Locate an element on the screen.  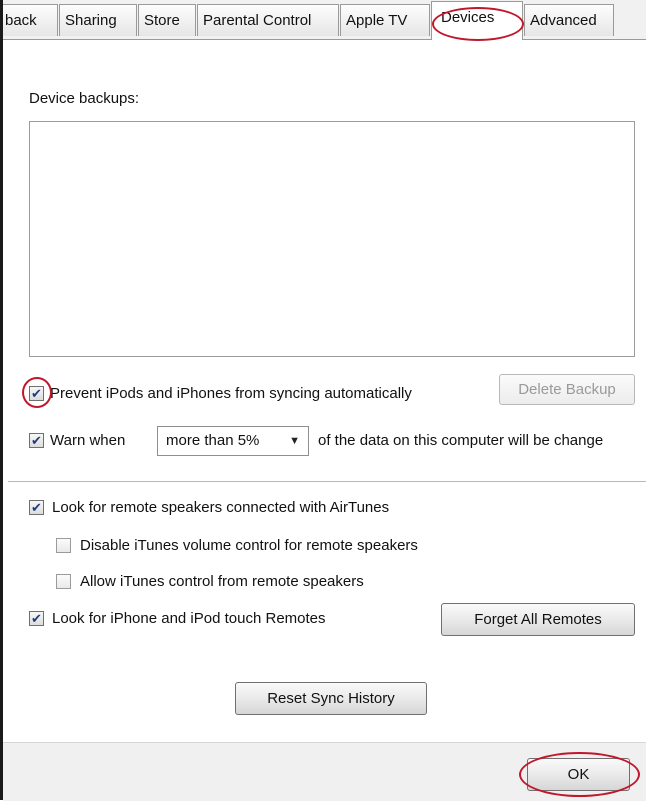
ok-button: OK is located at coordinates (578, 774).